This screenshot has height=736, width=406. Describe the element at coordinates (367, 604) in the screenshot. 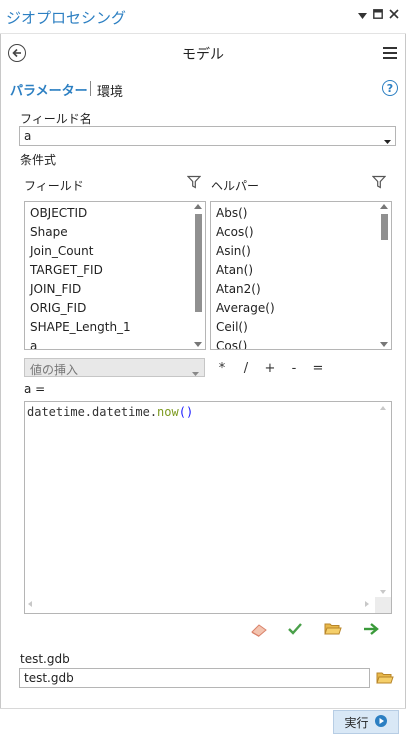

I see `editor-scroll-right-icon` at that location.